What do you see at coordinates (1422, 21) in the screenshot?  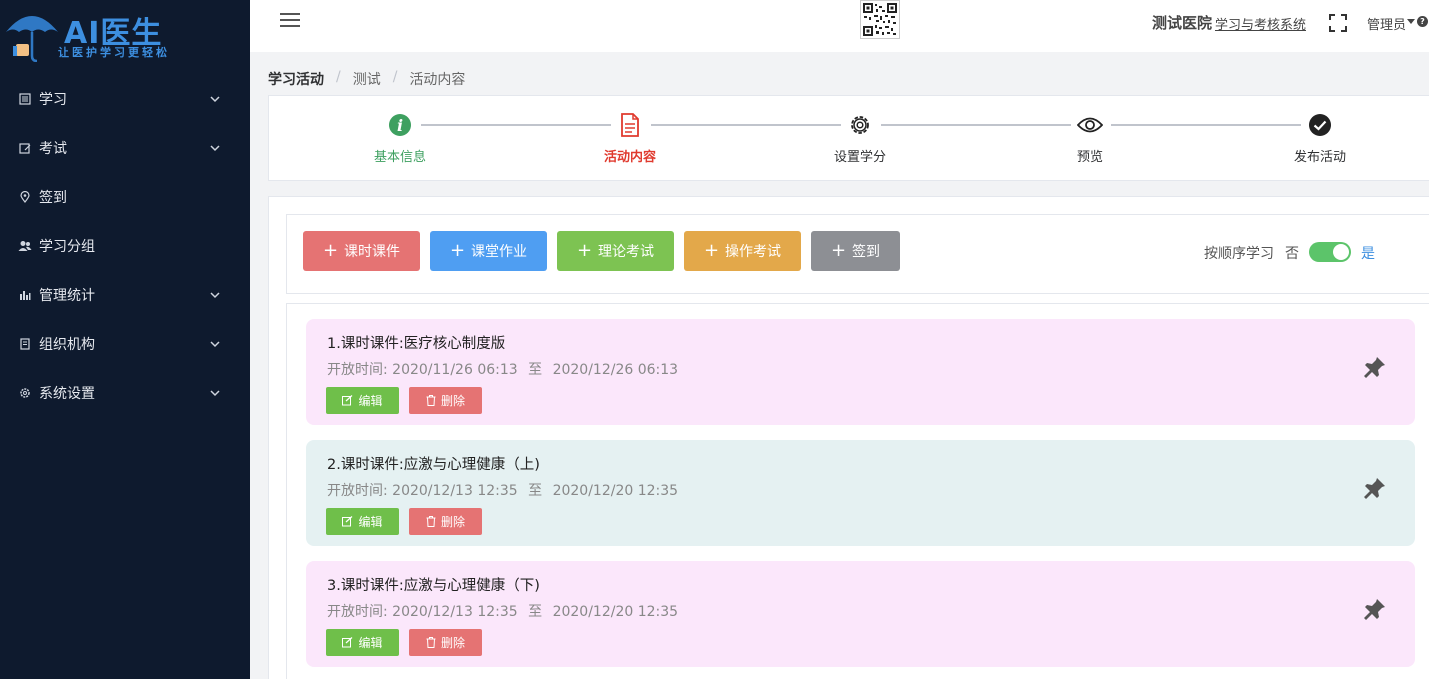 I see `help-icon: ?` at bounding box center [1422, 21].